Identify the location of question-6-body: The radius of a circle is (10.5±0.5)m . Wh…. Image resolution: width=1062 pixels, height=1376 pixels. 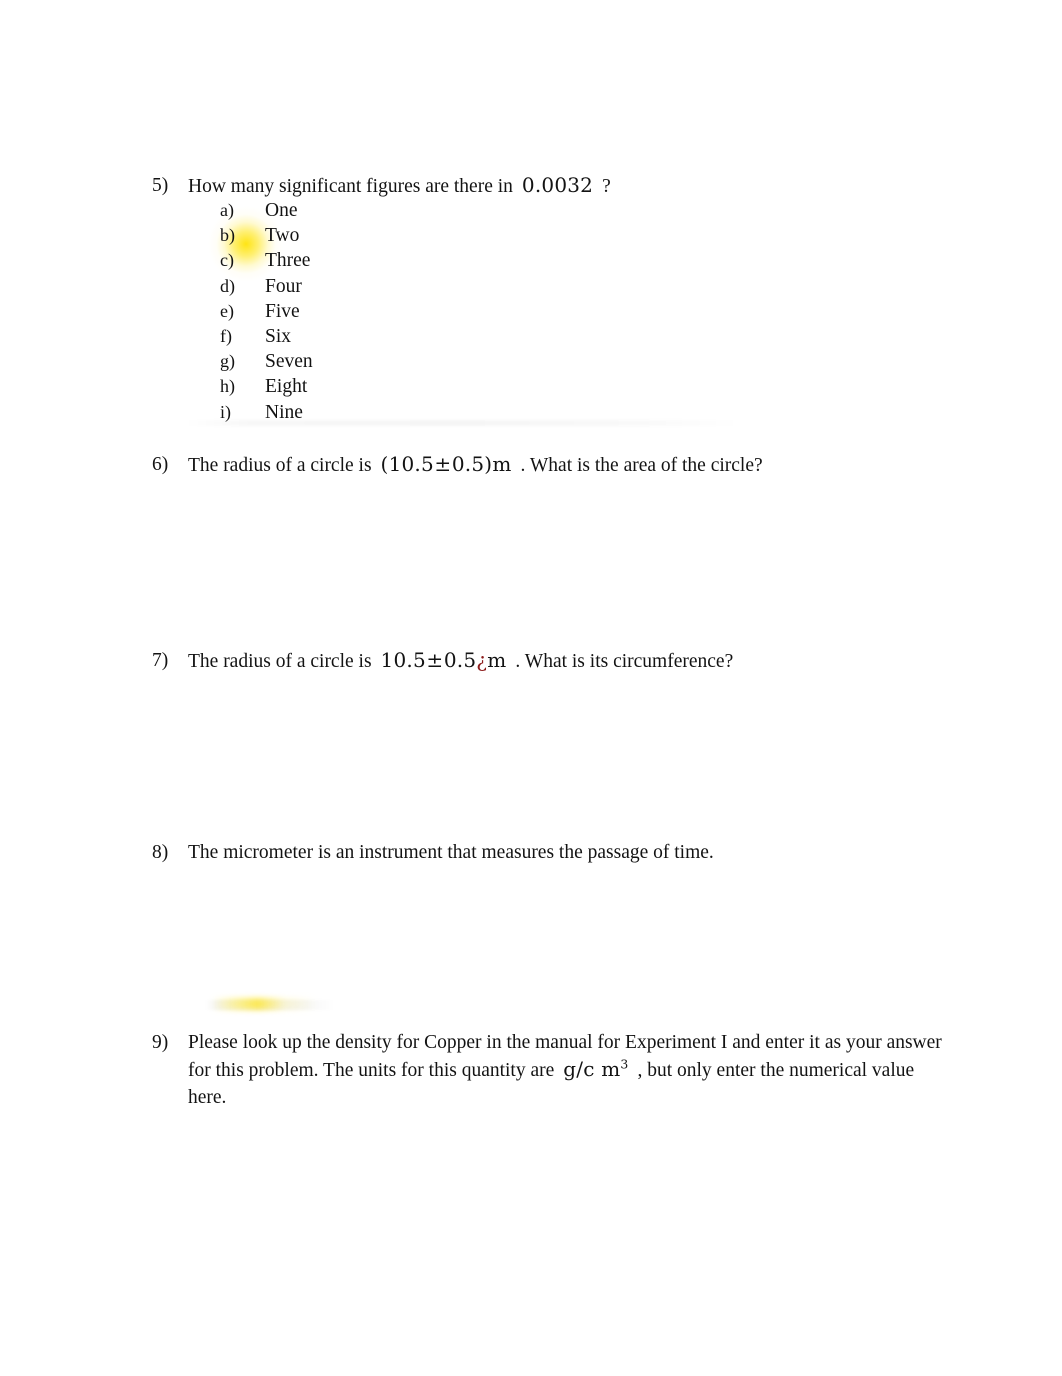
(565, 465).